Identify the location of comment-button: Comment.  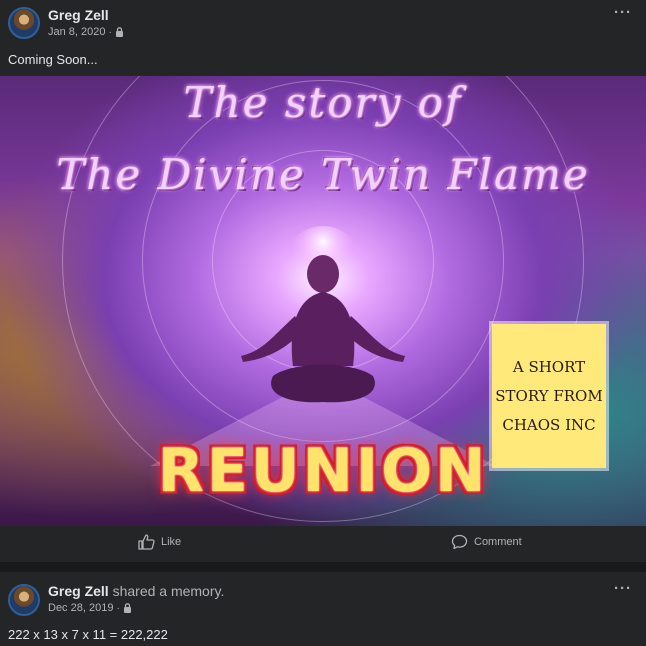
(486, 542).